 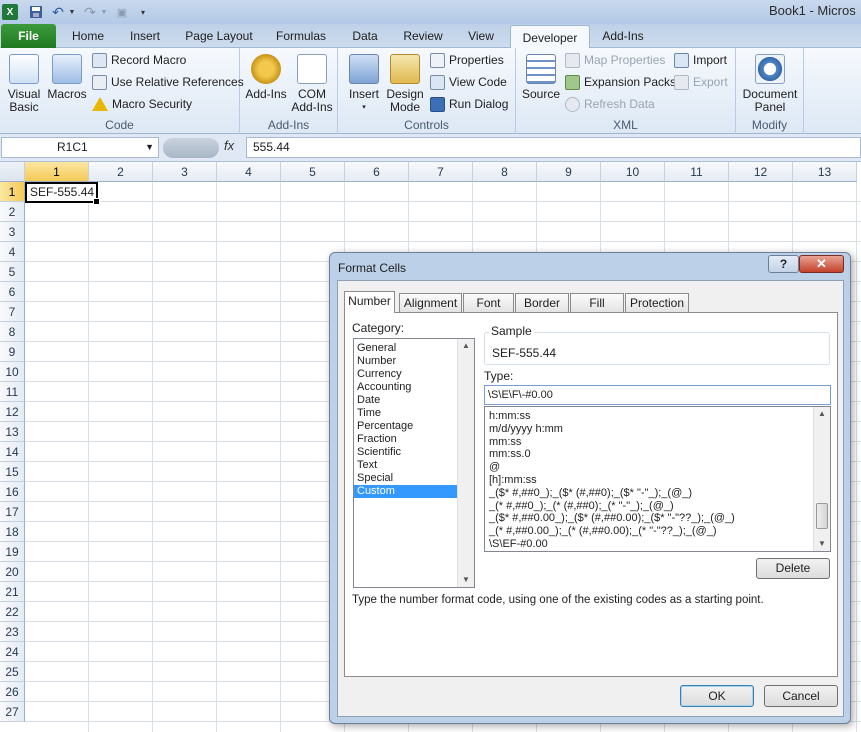 What do you see at coordinates (12, 232) in the screenshot?
I see `row-header: 3` at bounding box center [12, 232].